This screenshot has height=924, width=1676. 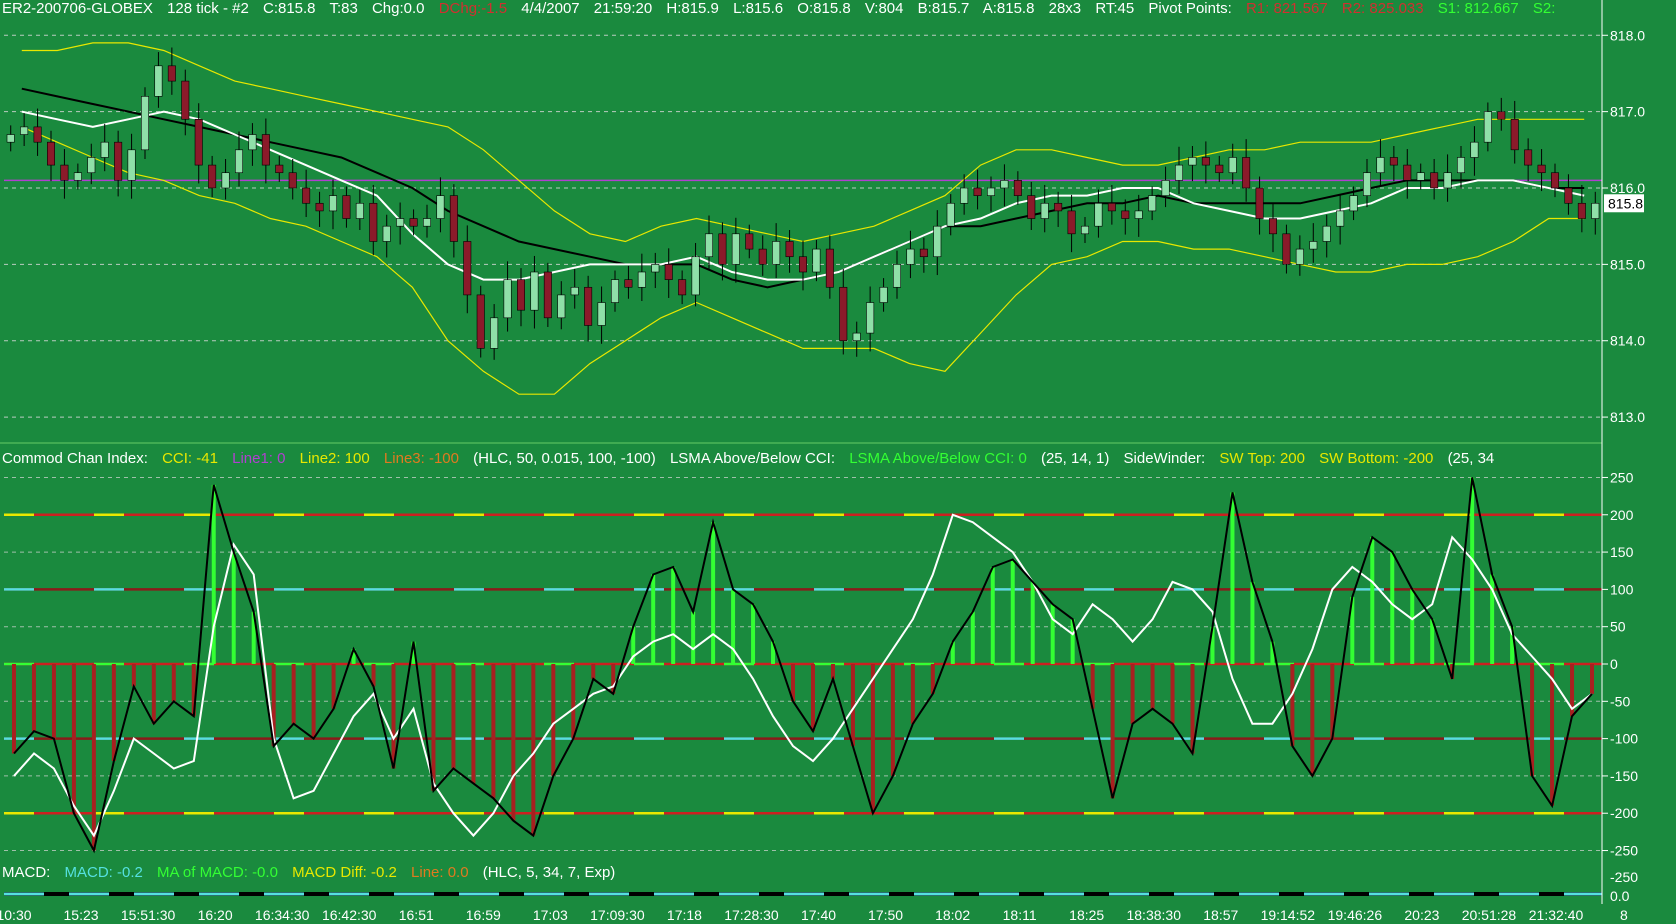 I want to click on chg-value: Chg:0.0, so click(x=398, y=8).